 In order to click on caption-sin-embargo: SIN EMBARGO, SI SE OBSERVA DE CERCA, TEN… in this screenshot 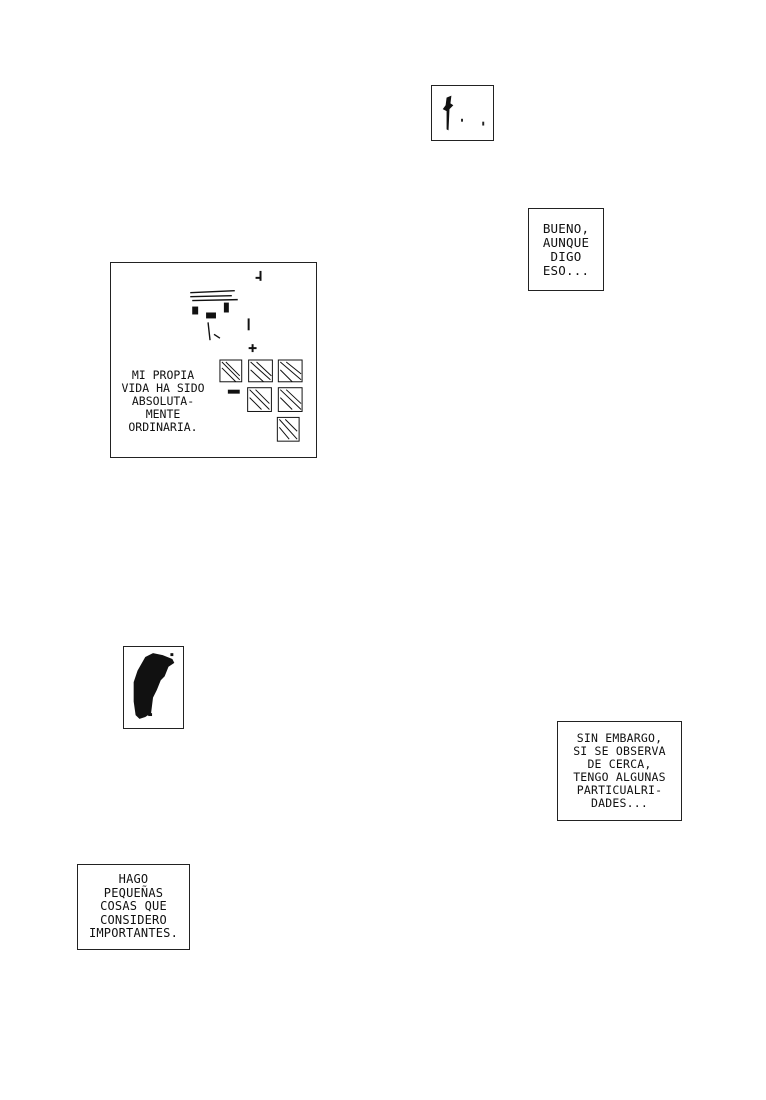, I will do `click(619, 771)`.